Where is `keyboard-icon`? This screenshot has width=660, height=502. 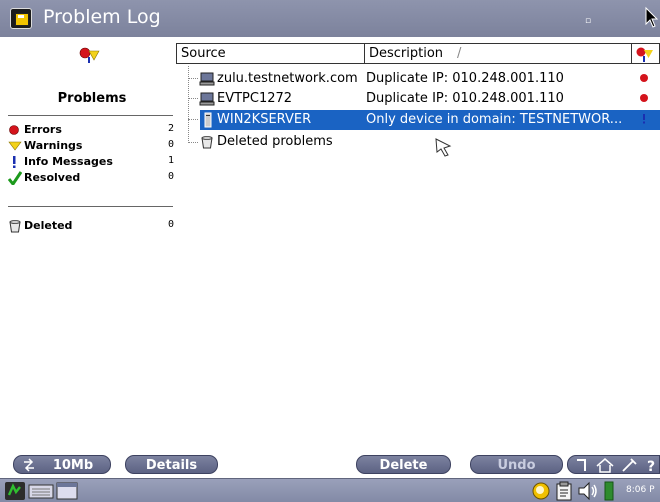 keyboard-icon is located at coordinates (41, 491).